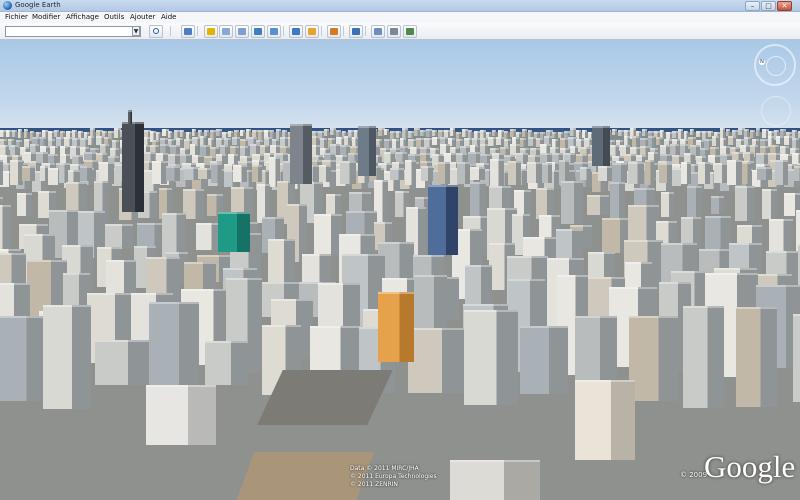 Image resolution: width=800 pixels, height=500 pixels. I want to click on menu-fichier: Fichier, so click(16, 17).